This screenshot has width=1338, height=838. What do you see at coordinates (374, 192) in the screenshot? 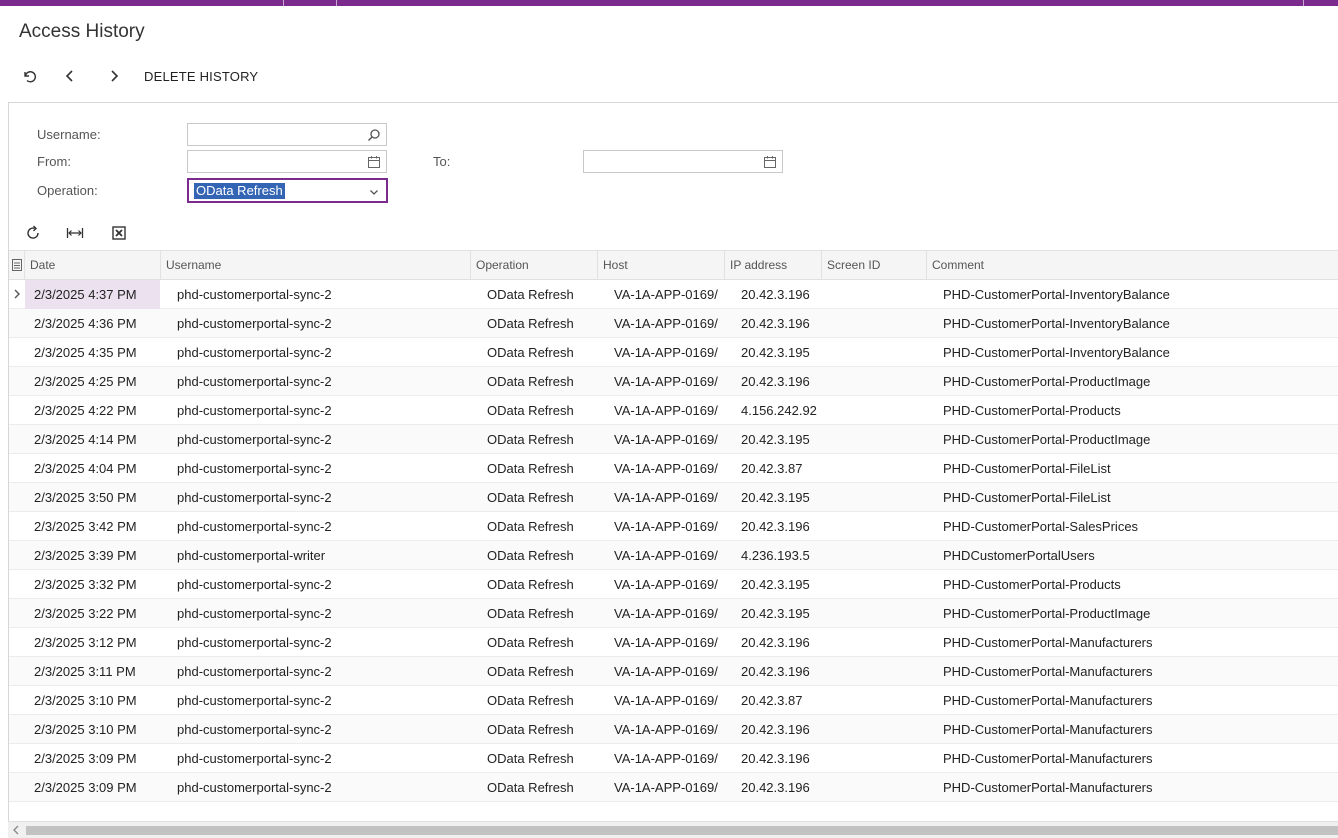
I see `chevron-down-icon` at bounding box center [374, 192].